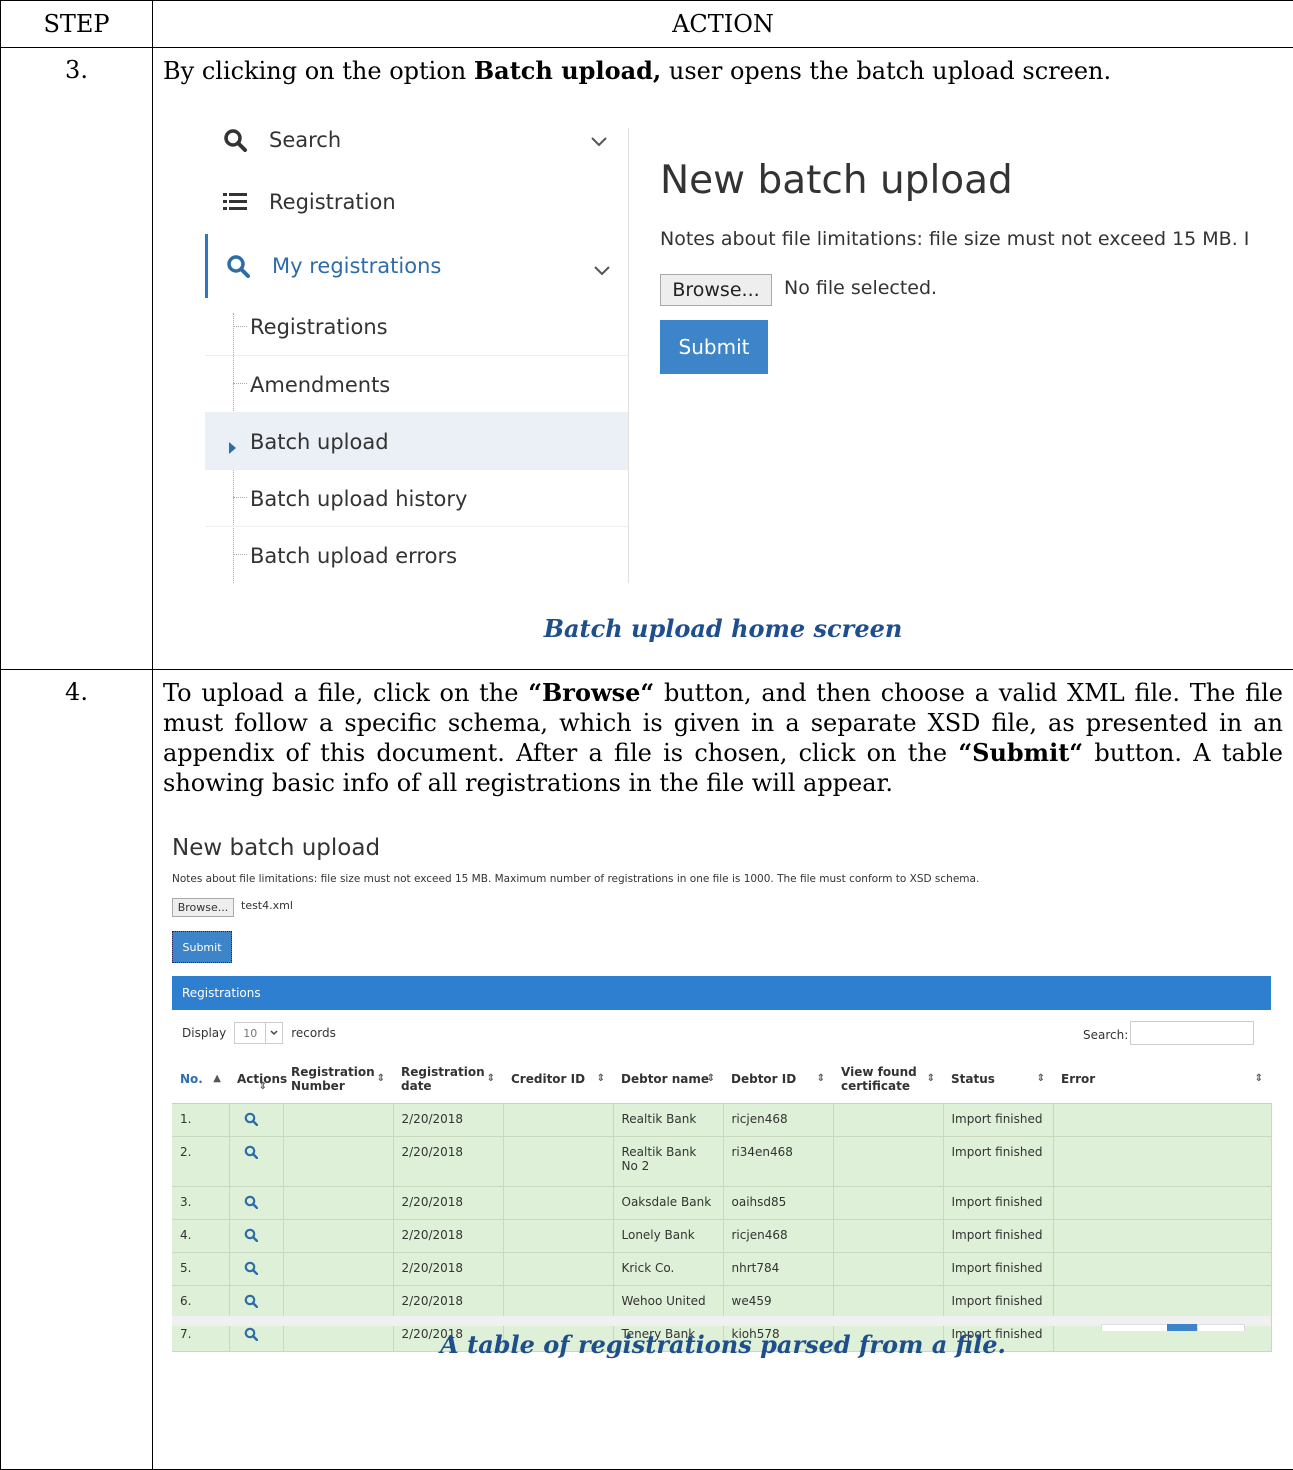  I want to click on sidebar-item-my-registrations: My registrations, so click(418, 266).